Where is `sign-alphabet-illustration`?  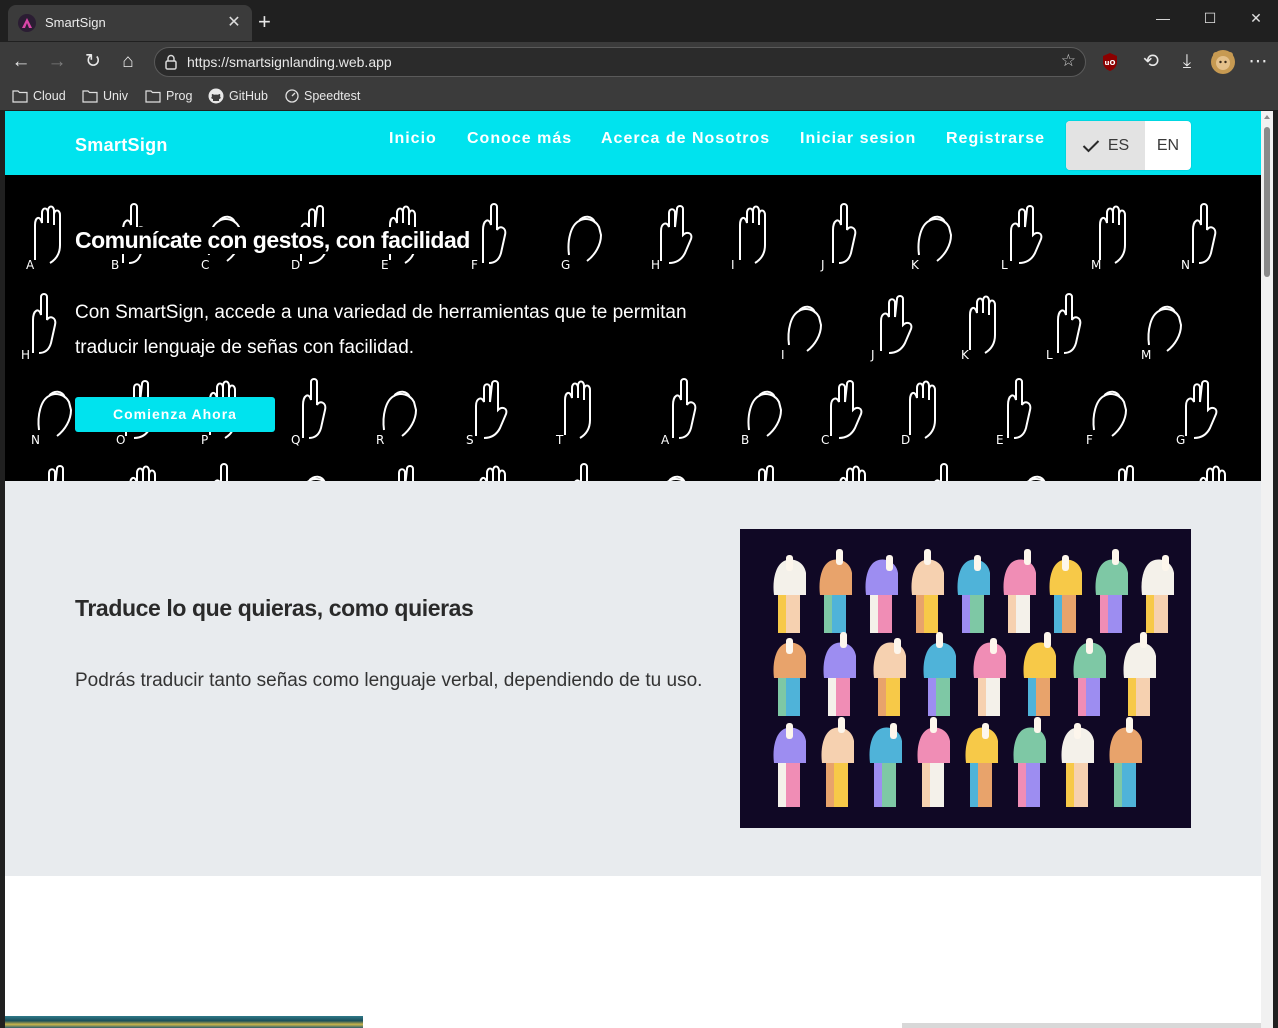 sign-alphabet-illustration is located at coordinates (965, 678).